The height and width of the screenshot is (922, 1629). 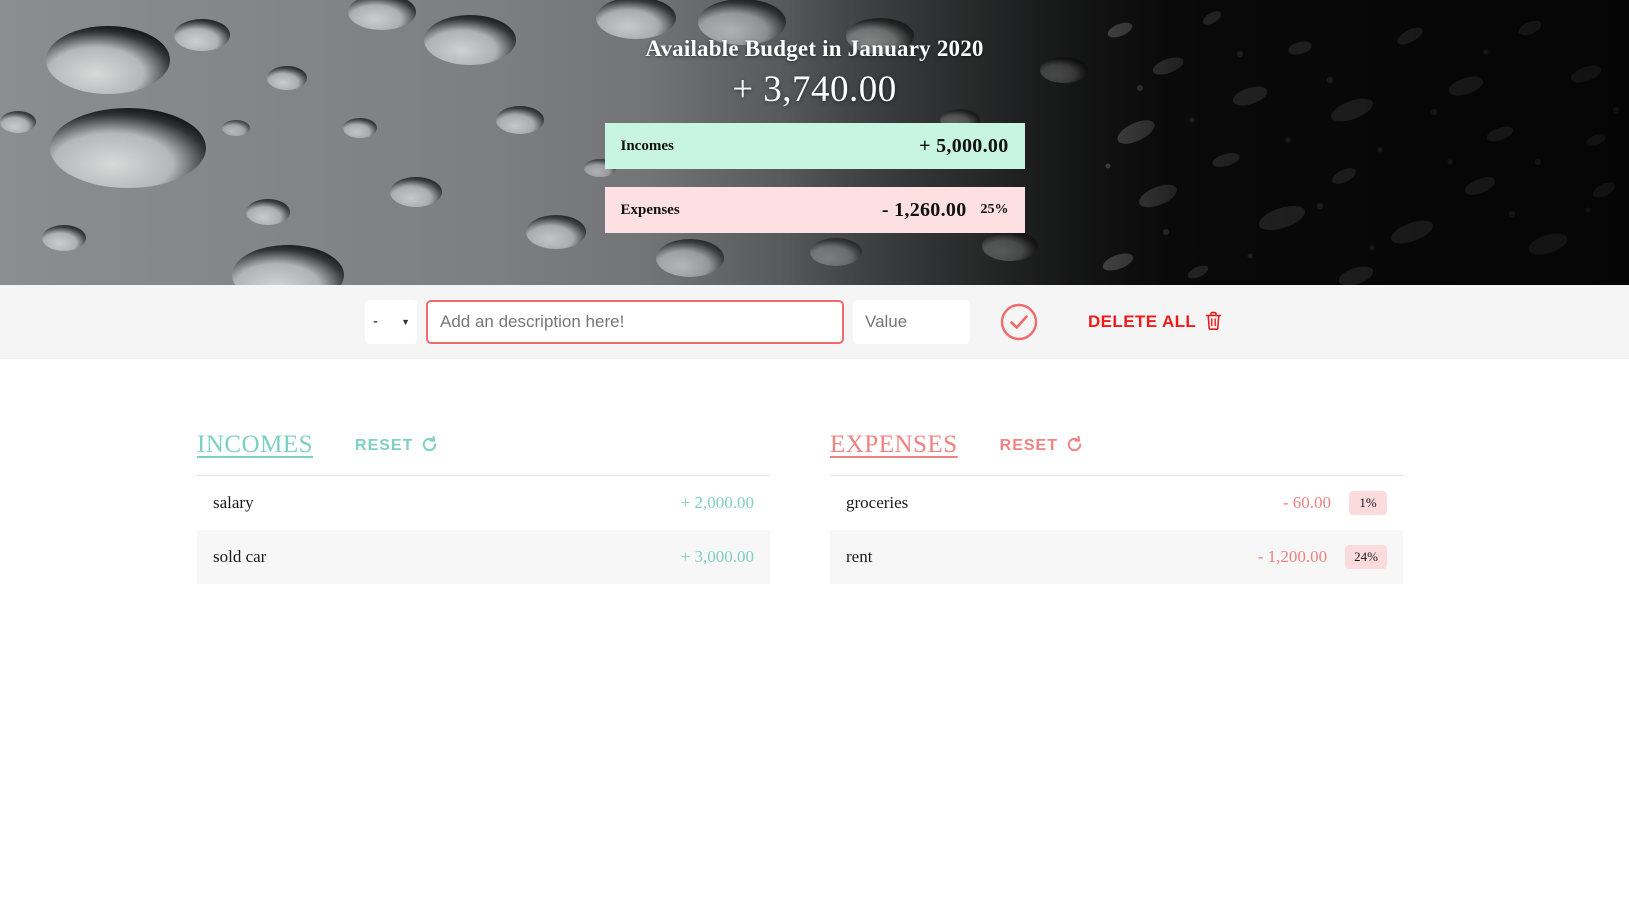 What do you see at coordinates (964, 145) in the screenshot?
I see `income-summary-value: + 5,000.00` at bounding box center [964, 145].